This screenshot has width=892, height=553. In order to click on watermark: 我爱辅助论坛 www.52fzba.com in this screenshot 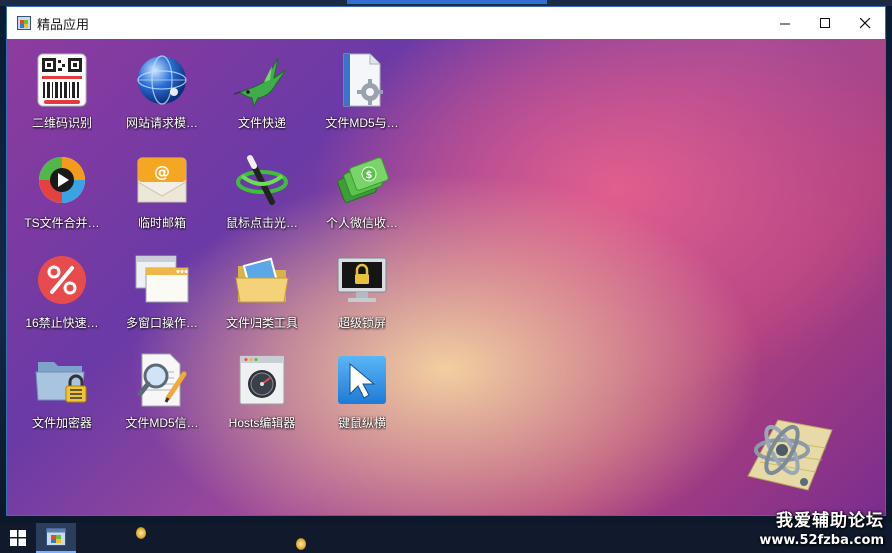, I will do `click(821, 527)`.